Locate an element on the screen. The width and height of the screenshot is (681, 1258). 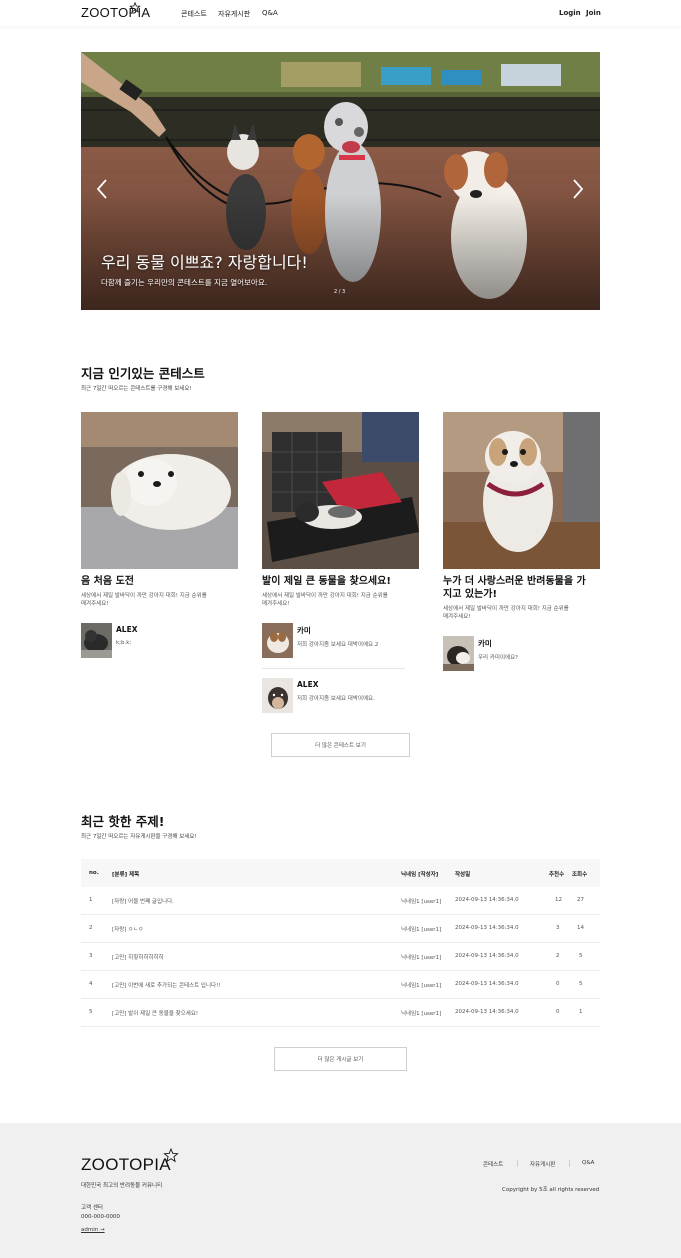
contest-card-title: 발이 제일 큰 동물을 찾으세요! is located at coordinates (340, 581).